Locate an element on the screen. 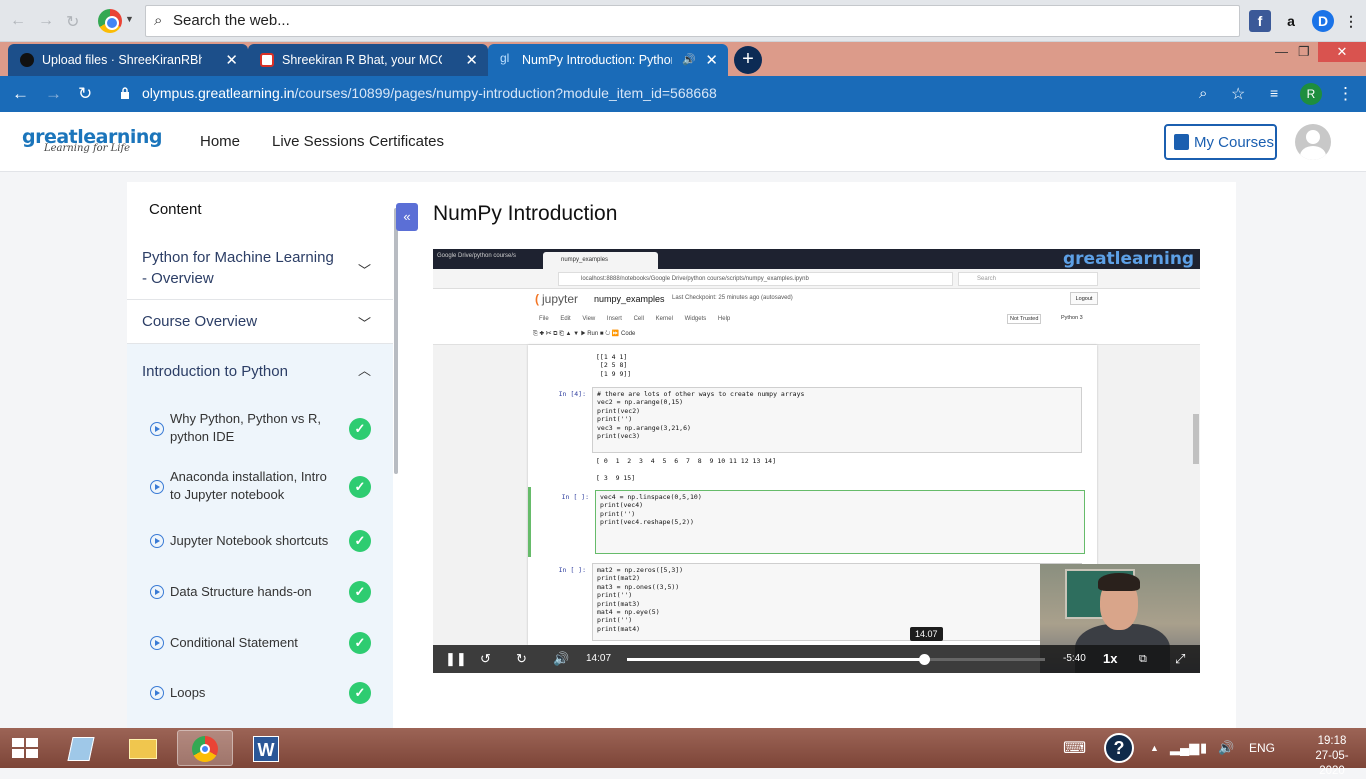 Image resolution: width=1366 pixels, height=779 pixels. collapse-sidebar-button: « is located at coordinates (407, 217).